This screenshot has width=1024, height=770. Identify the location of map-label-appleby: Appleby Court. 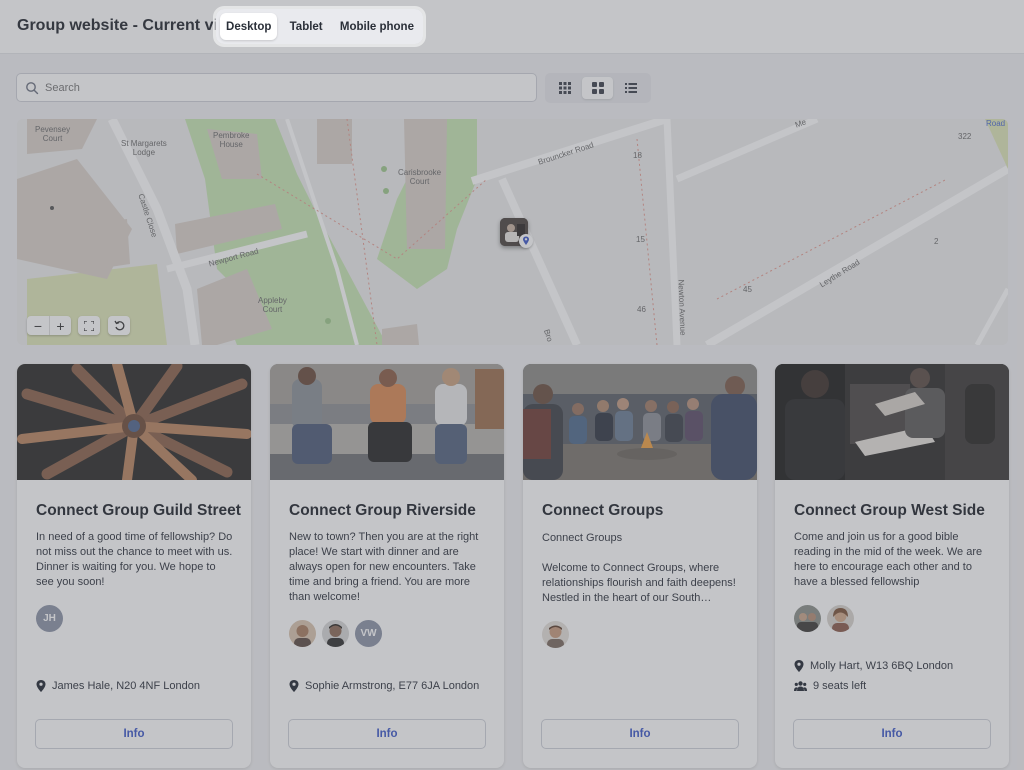
(272, 305).